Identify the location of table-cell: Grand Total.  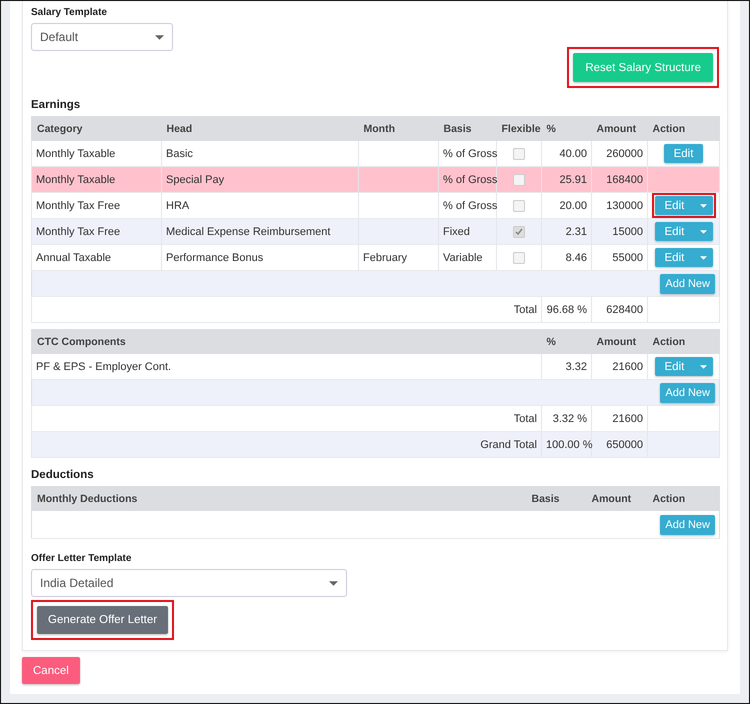
(287, 445).